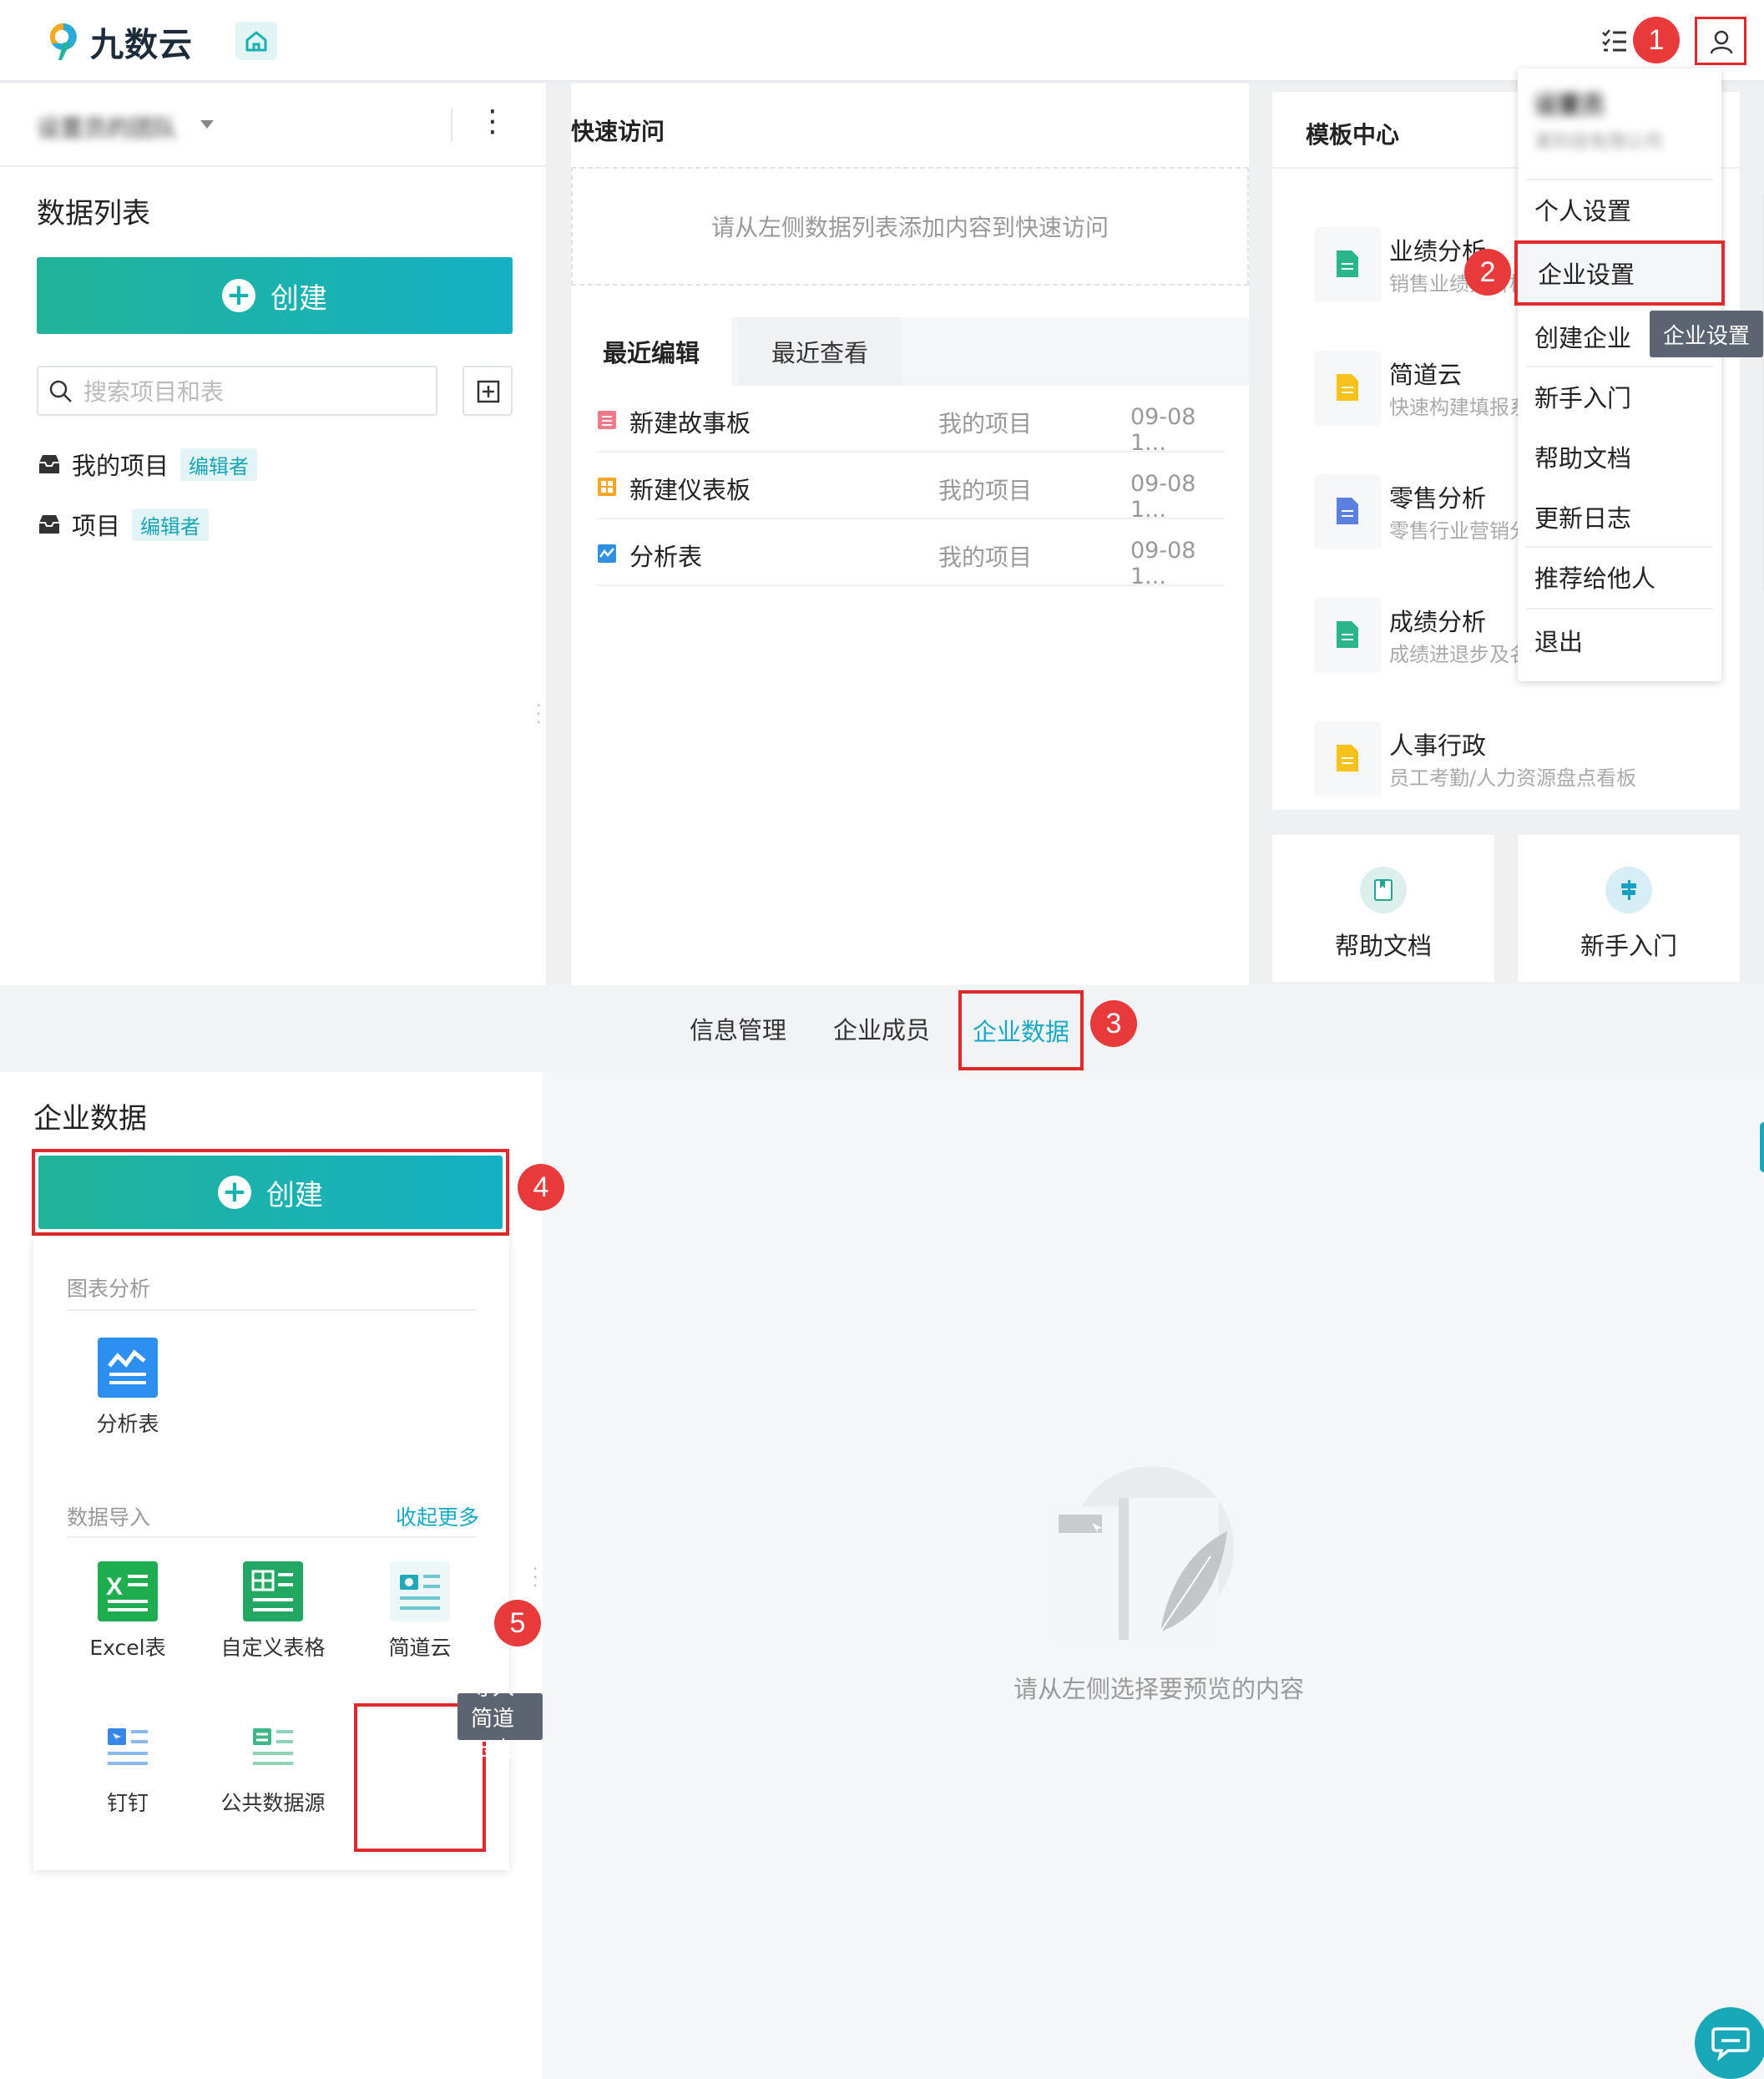 This screenshot has height=2079, width=1764. Describe the element at coordinates (1488, 272) in the screenshot. I see `step-marker-2: 2` at that location.